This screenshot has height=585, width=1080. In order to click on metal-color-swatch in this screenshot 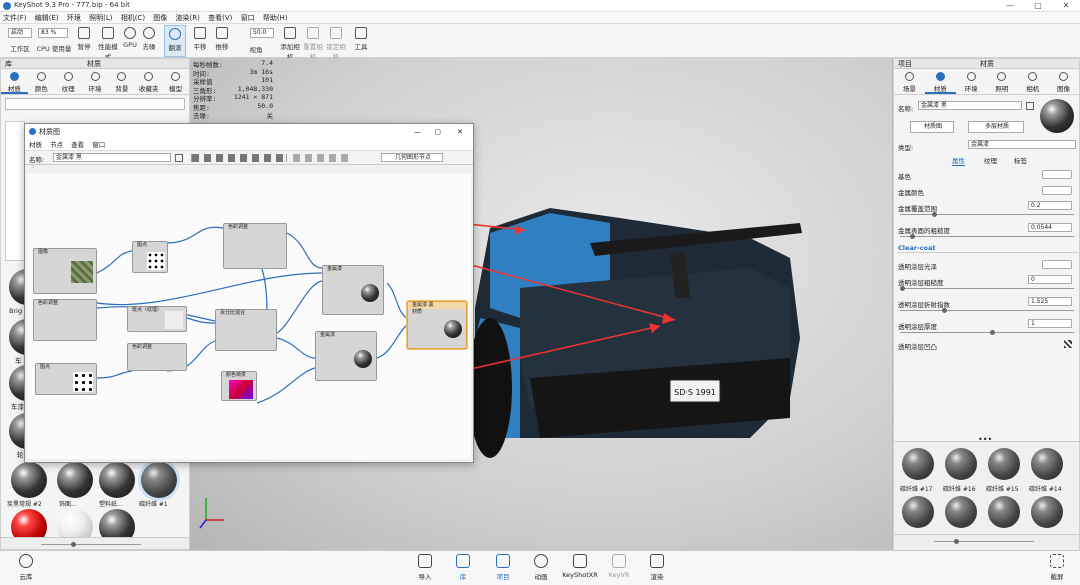, I will do `click(1057, 190)`.